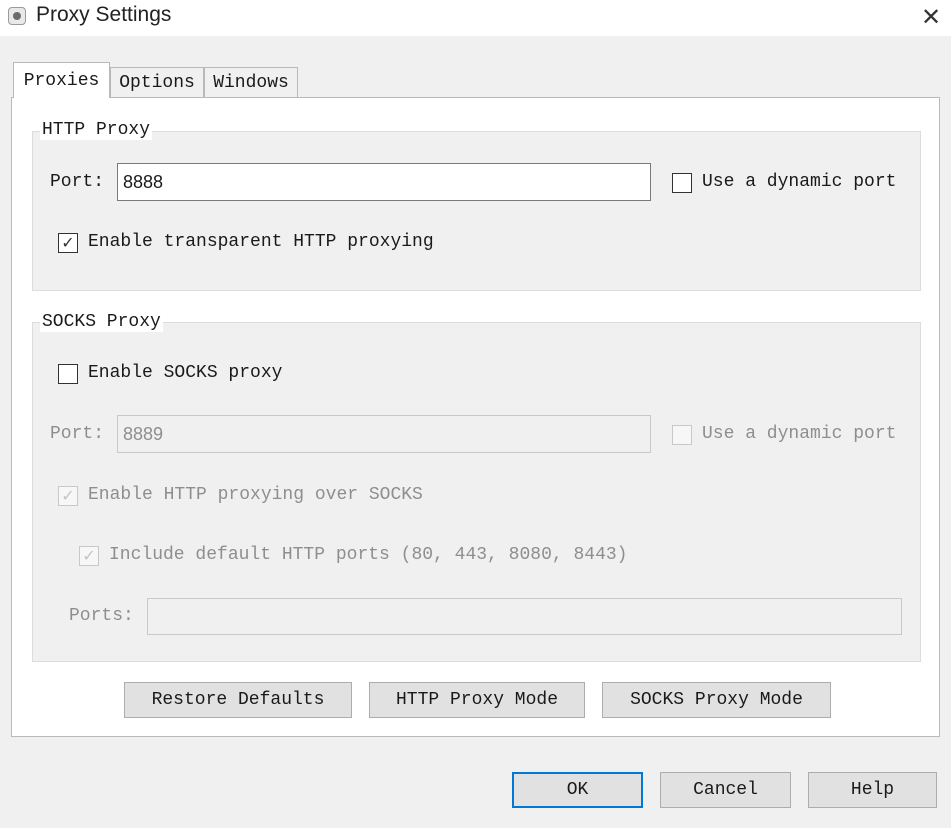 Image resolution: width=951 pixels, height=828 pixels. What do you see at coordinates (96, 130) in the screenshot?
I see `http-proxy-legend: HTTP Proxy` at bounding box center [96, 130].